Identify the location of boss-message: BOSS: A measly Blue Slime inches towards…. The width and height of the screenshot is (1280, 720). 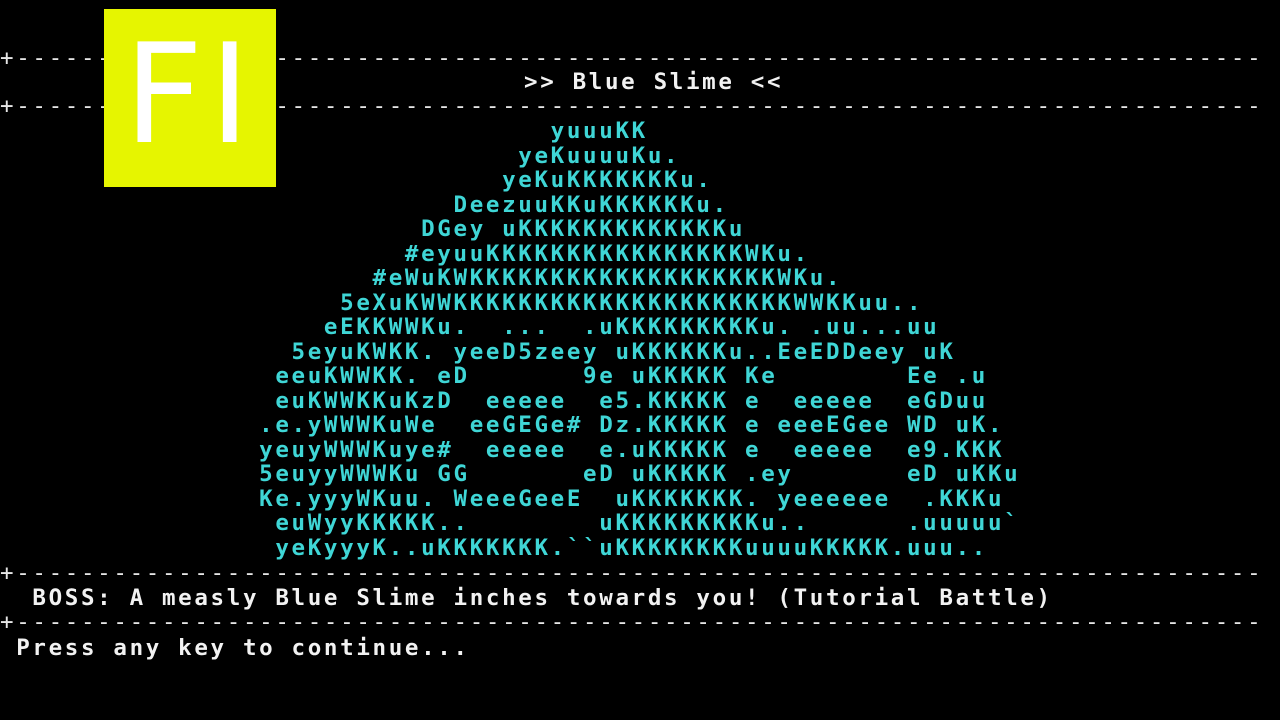
(526, 598).